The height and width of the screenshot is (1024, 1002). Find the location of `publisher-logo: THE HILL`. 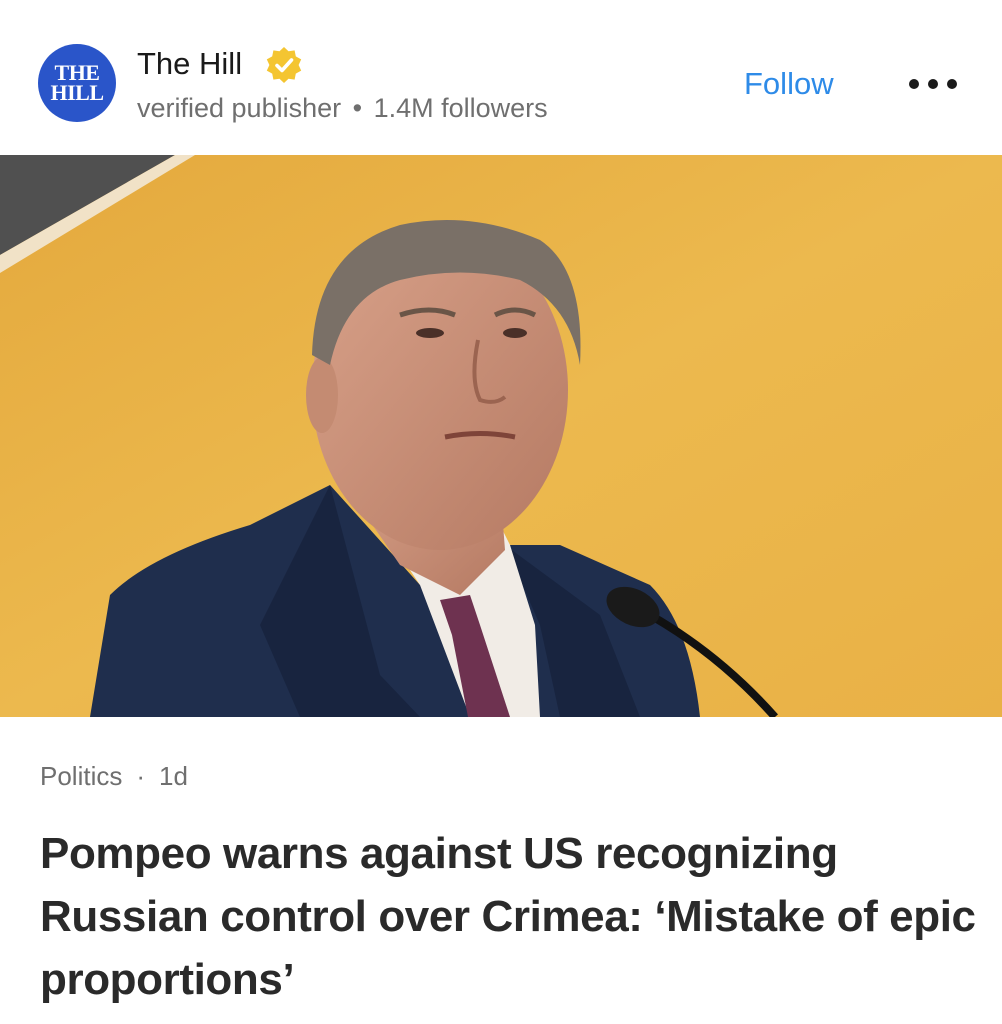

publisher-logo: THE HILL is located at coordinates (77, 83).